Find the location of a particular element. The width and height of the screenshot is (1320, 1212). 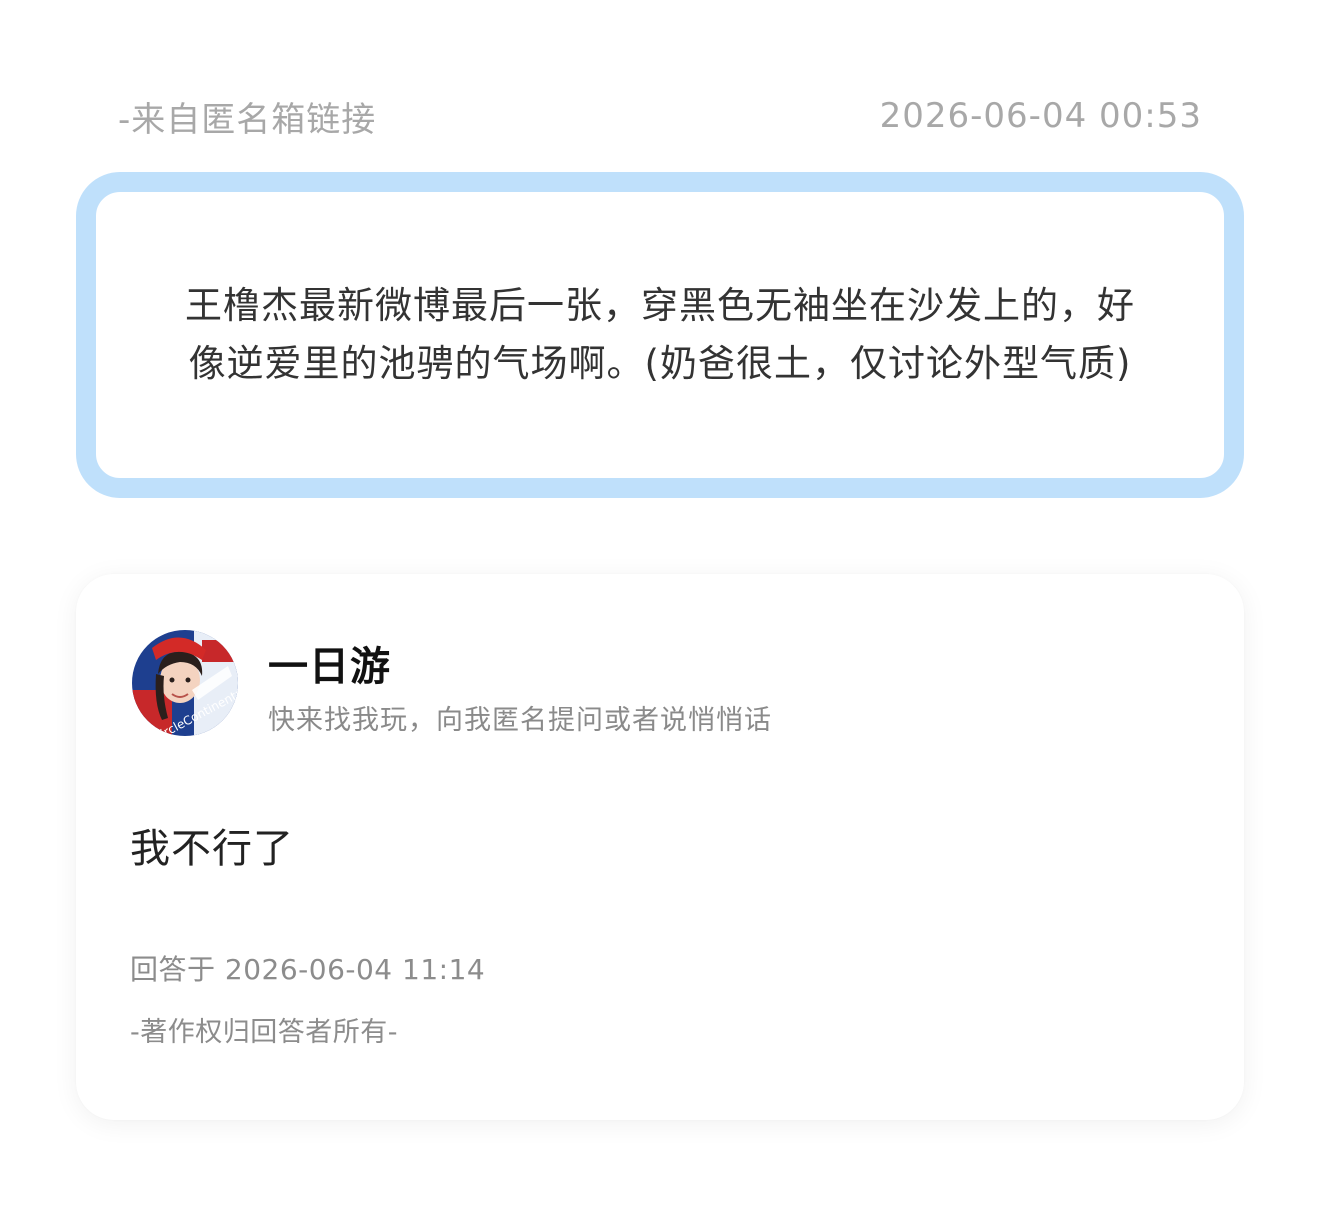

question-meta-row: -来自匿名箱链接 2026-06-04 00:53 is located at coordinates (660, 116).